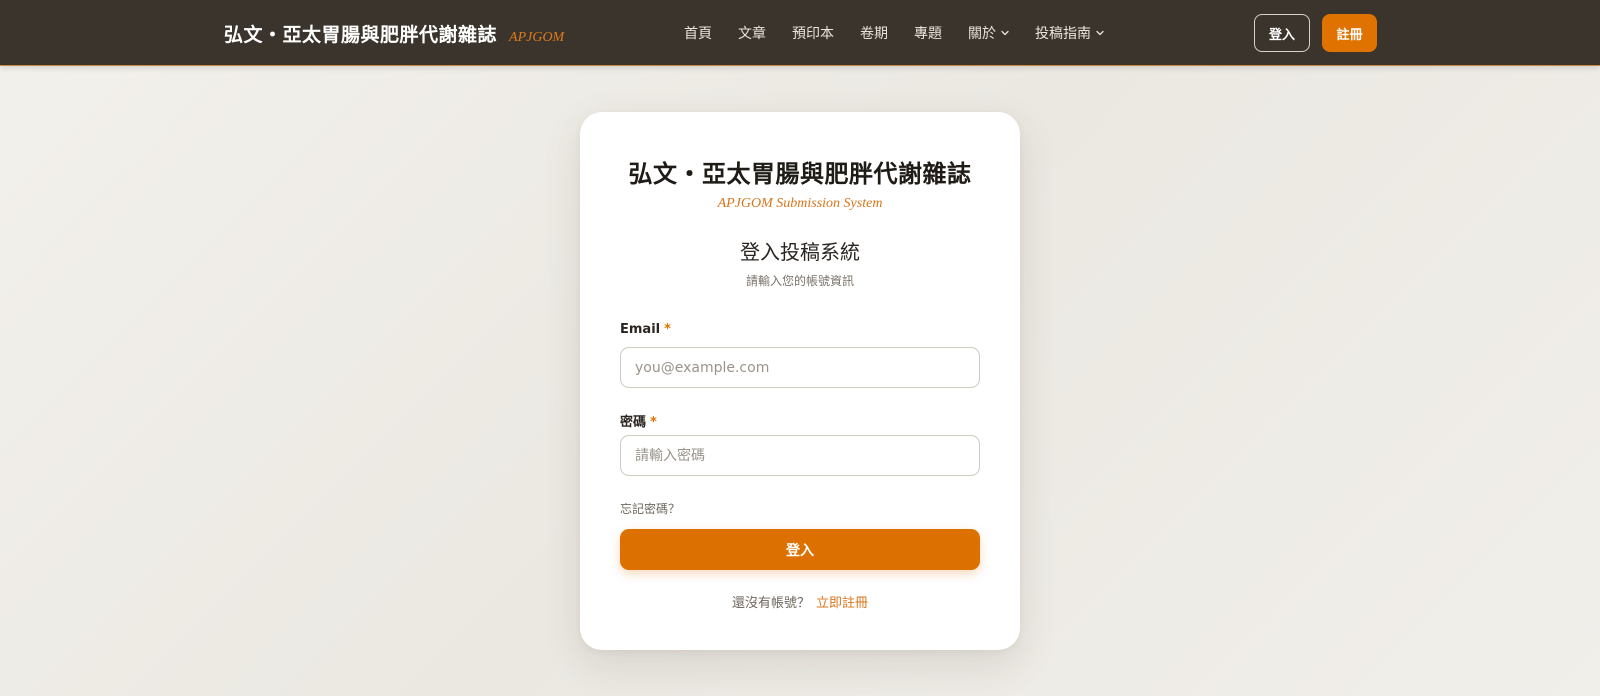 The image size is (1600, 696). I want to click on brand-abbreviation: APJGOM, so click(536, 38).